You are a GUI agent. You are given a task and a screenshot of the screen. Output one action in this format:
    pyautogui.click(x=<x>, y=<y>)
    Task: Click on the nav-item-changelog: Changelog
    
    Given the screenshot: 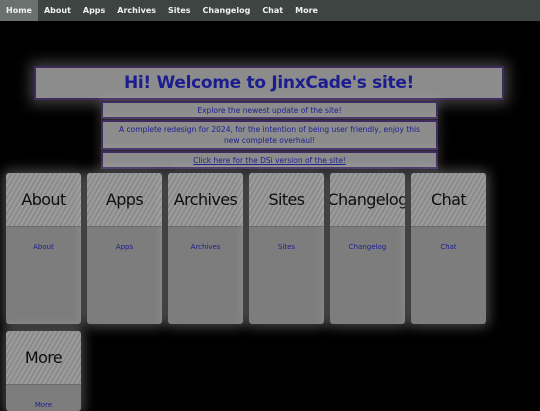 What is the action you would take?
    pyautogui.click(x=227, y=10)
    